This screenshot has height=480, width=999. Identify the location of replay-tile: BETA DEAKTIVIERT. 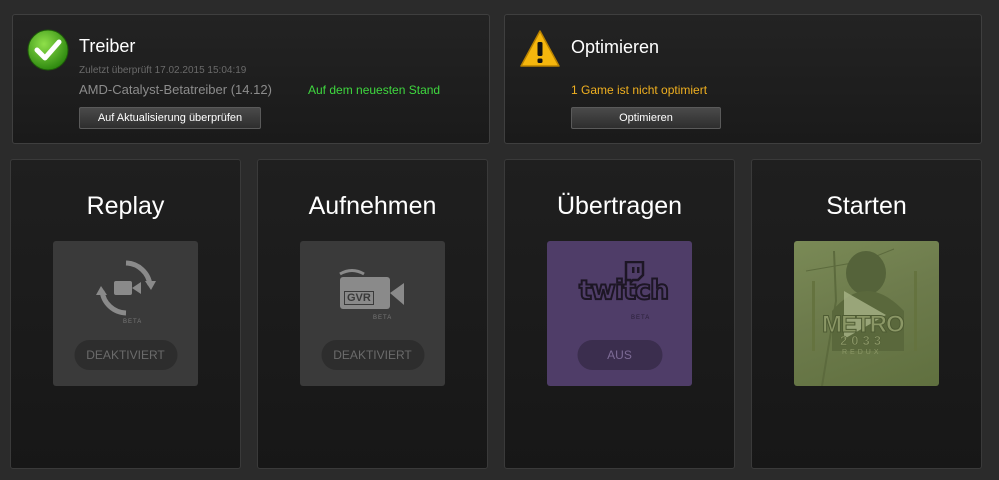
(125, 313).